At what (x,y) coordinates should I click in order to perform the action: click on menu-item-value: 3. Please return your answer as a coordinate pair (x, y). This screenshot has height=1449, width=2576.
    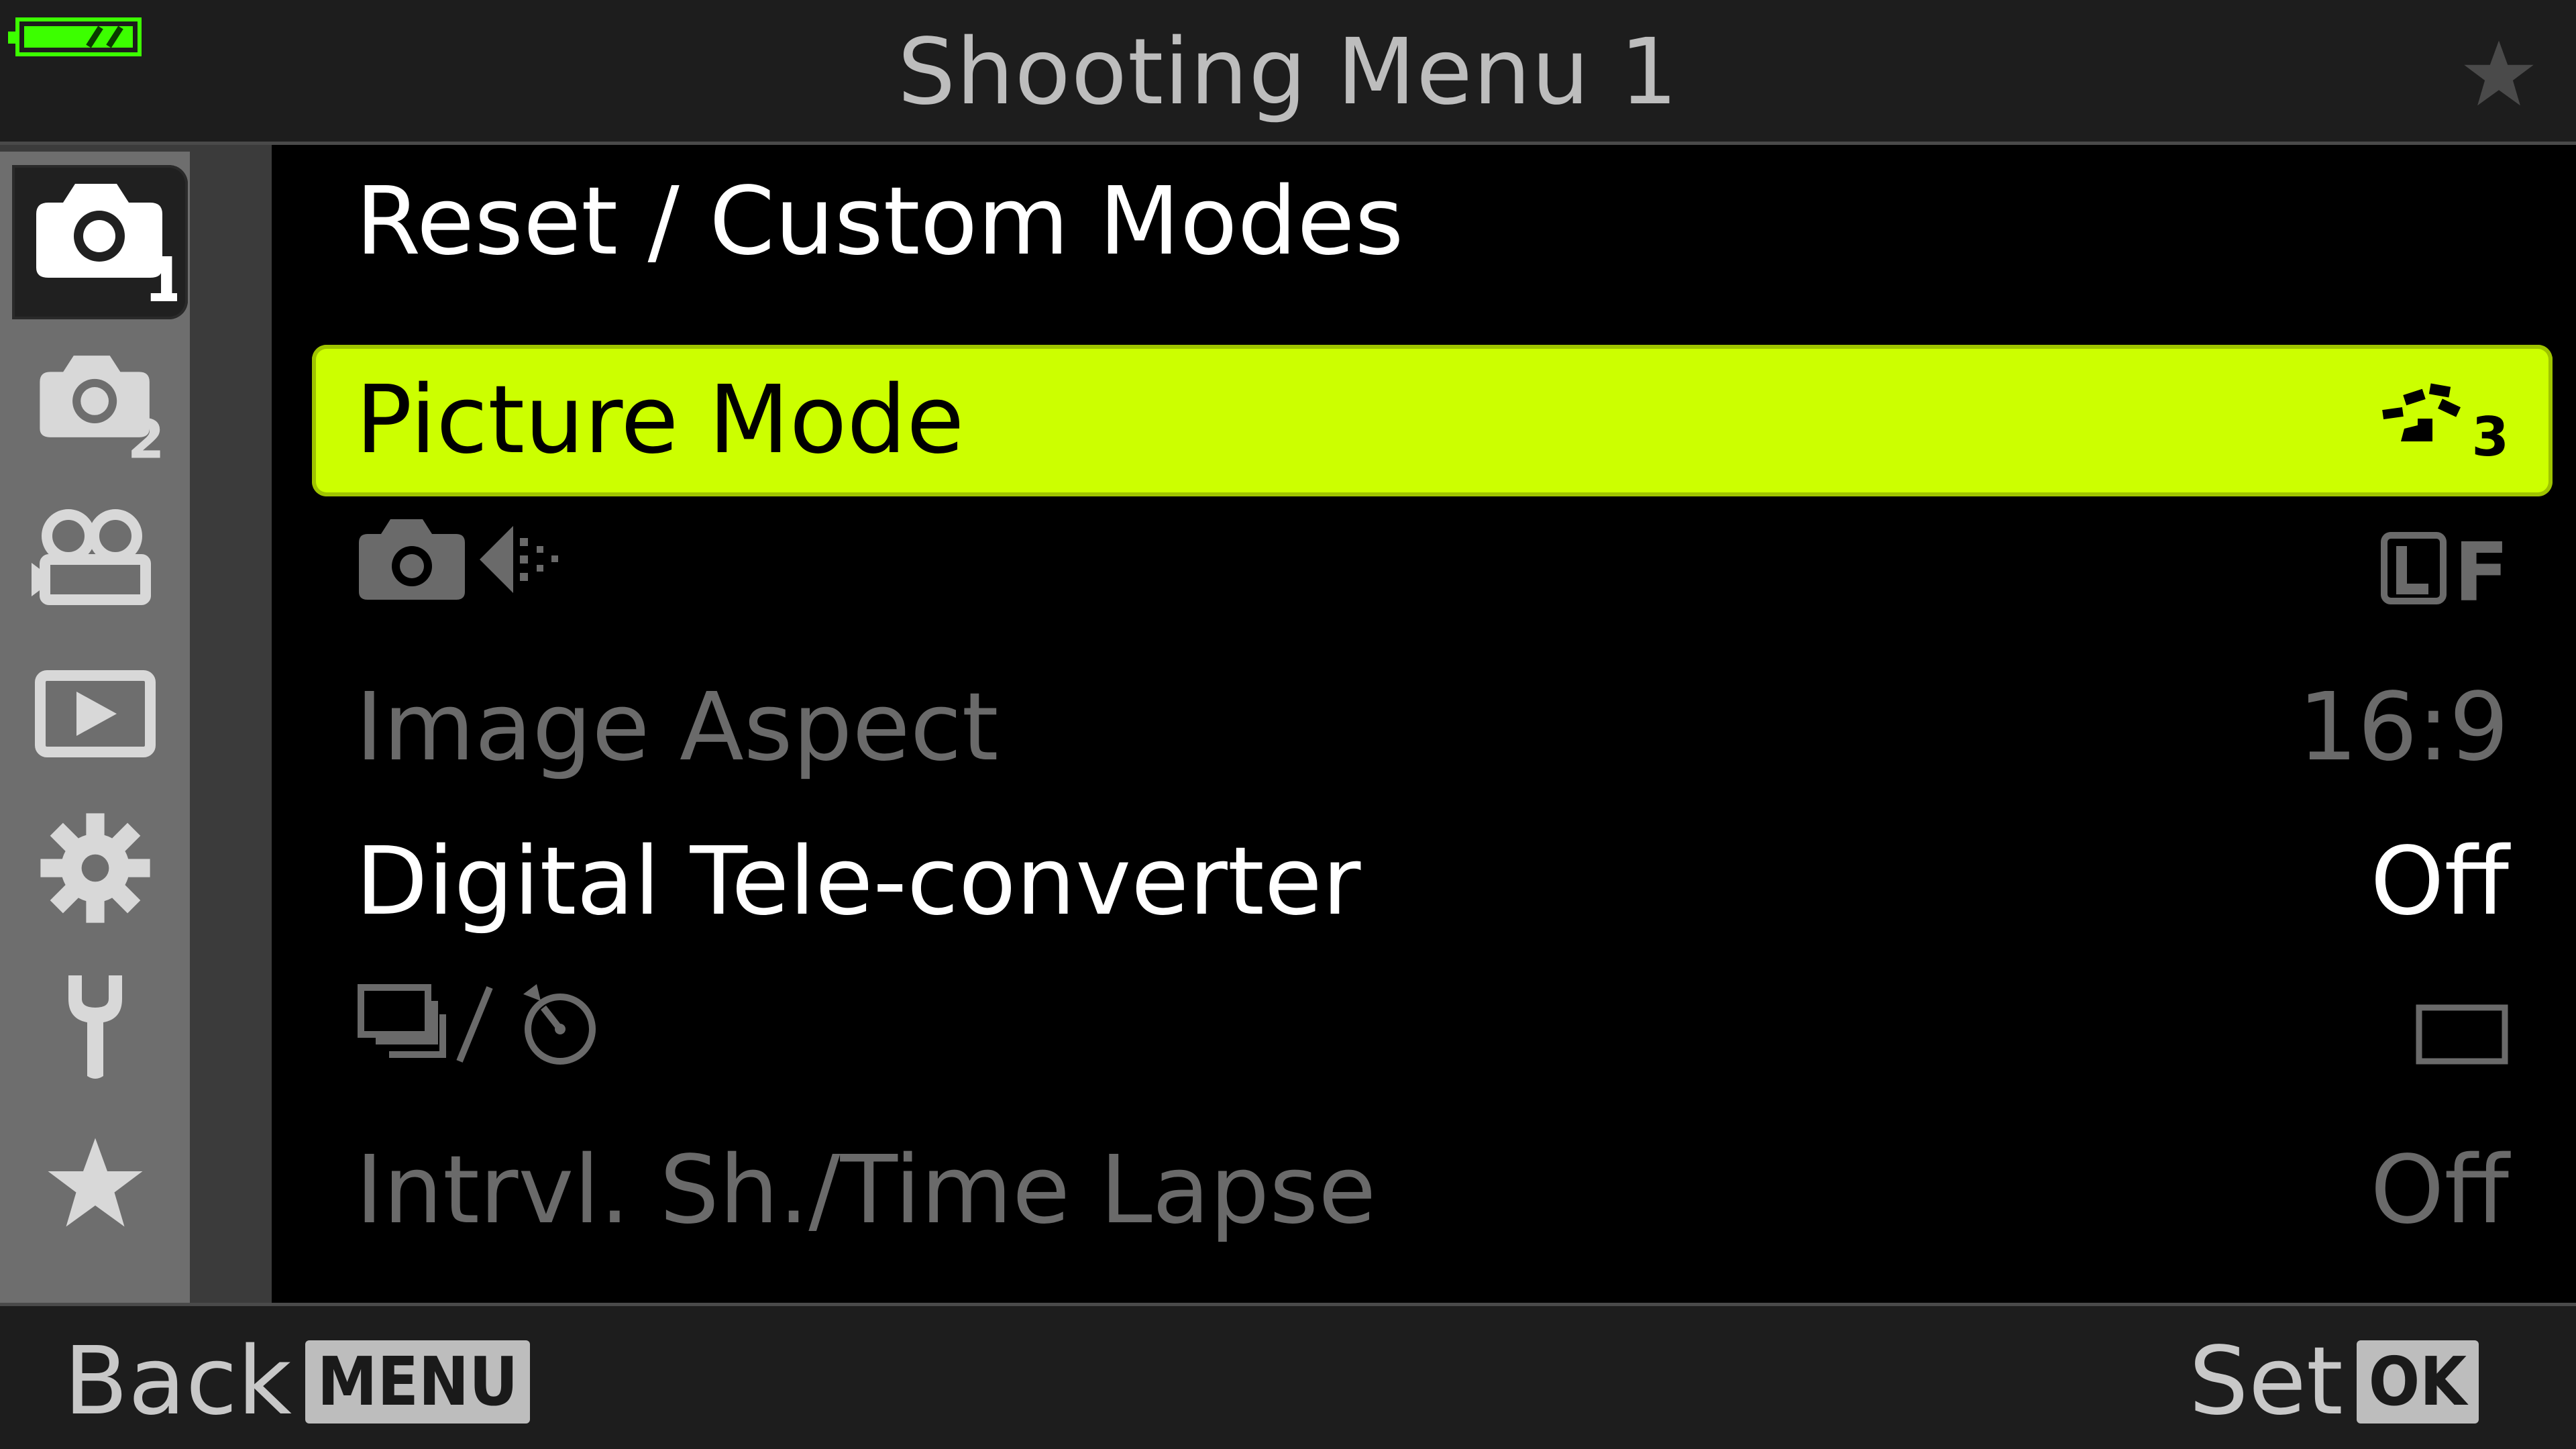
    Looking at the image, I should click on (2443, 420).